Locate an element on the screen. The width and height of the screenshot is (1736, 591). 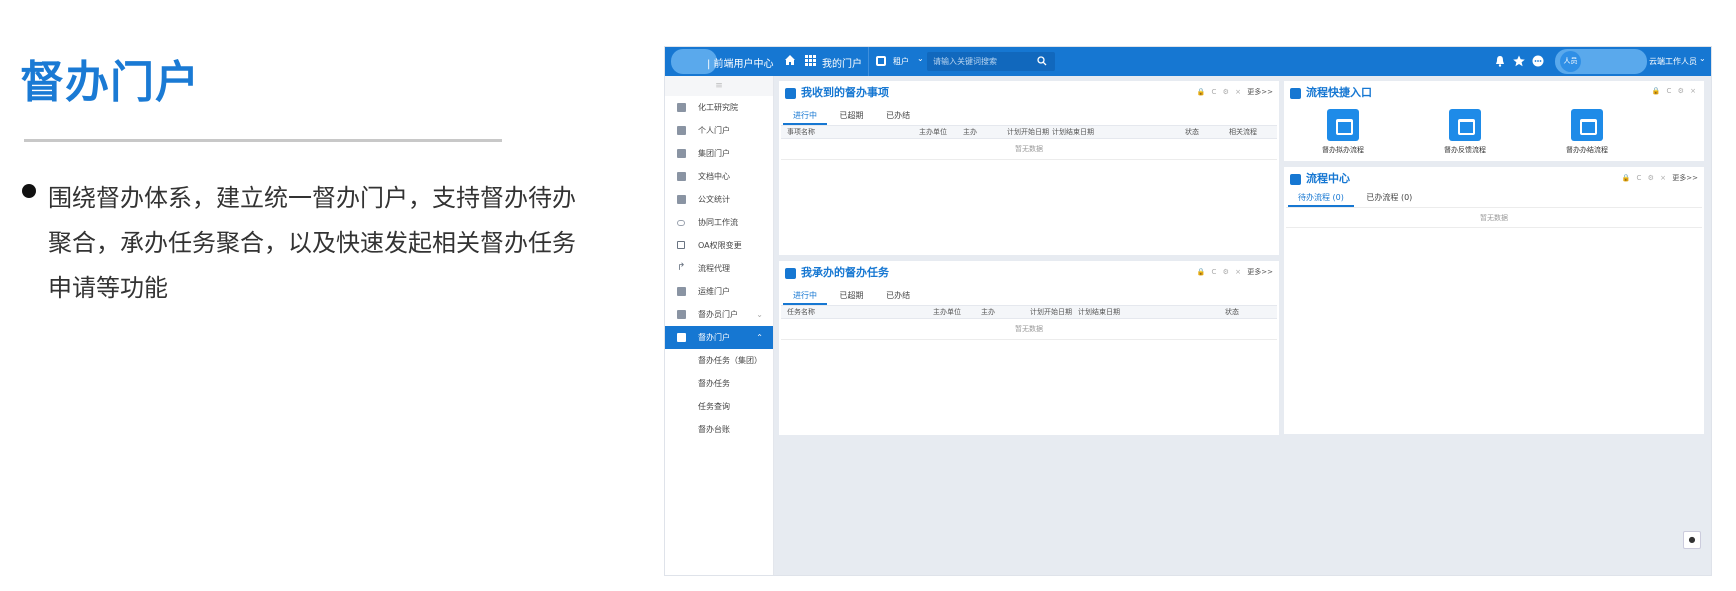
sidebar-item-chem-institute: 化工研究院 is located at coordinates (719, 107).